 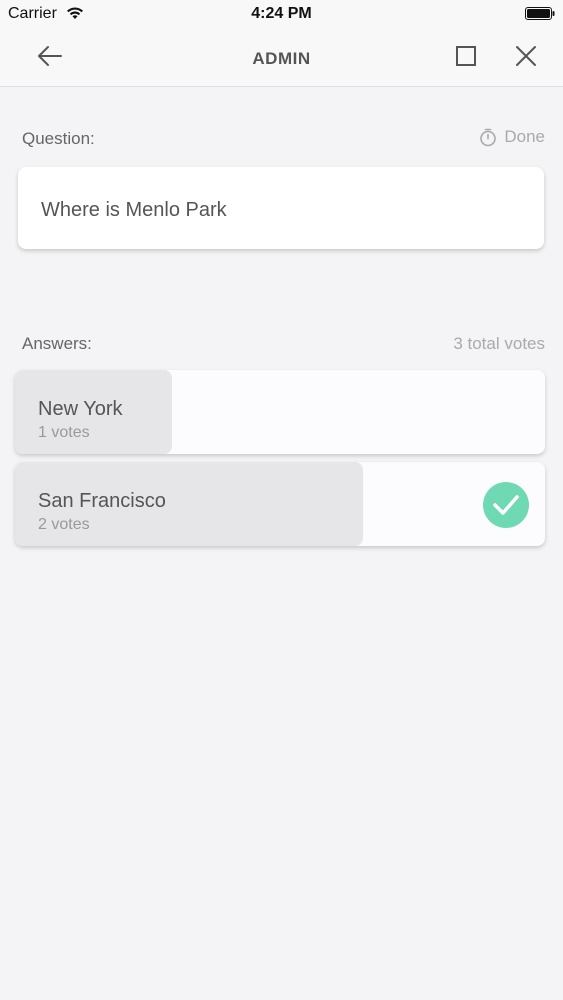 I want to click on answer-votes: 1 votes, so click(x=64, y=432).